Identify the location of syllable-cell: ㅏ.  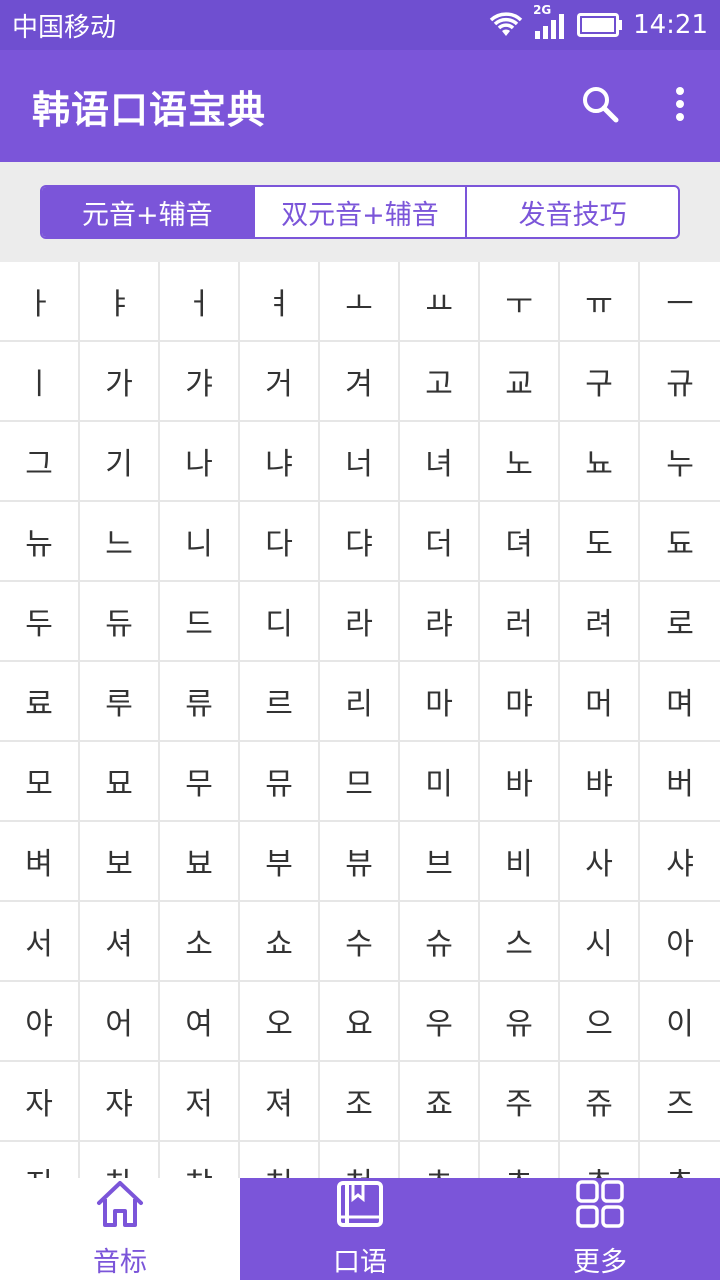
(40, 302).